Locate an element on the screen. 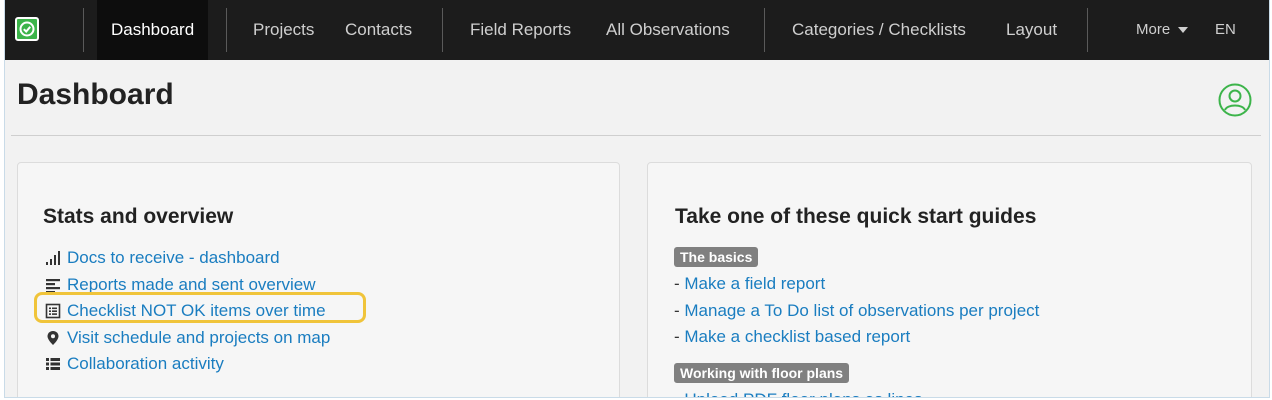 The height and width of the screenshot is (400, 1272). list-item: Visit schedule and projects on map is located at coordinates (187, 338).